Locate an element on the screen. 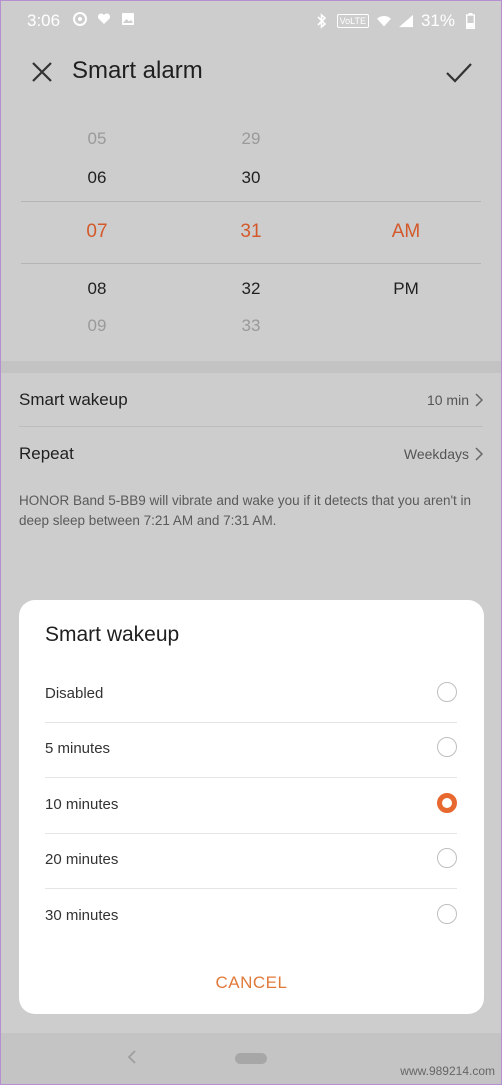 This screenshot has width=502, height=1085. picker-divider-bottom is located at coordinates (251, 263).